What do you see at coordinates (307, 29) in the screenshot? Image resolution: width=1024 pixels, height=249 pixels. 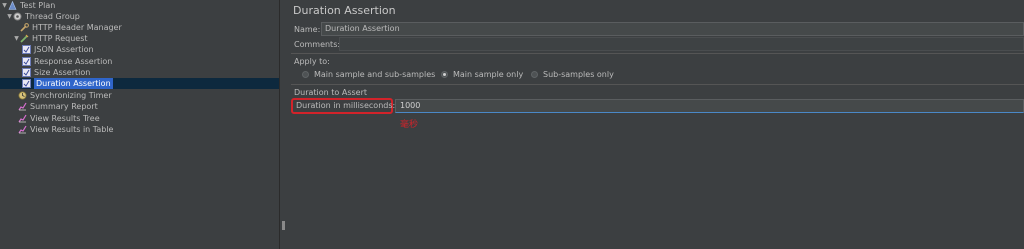 I see `name-label: Name:` at bounding box center [307, 29].